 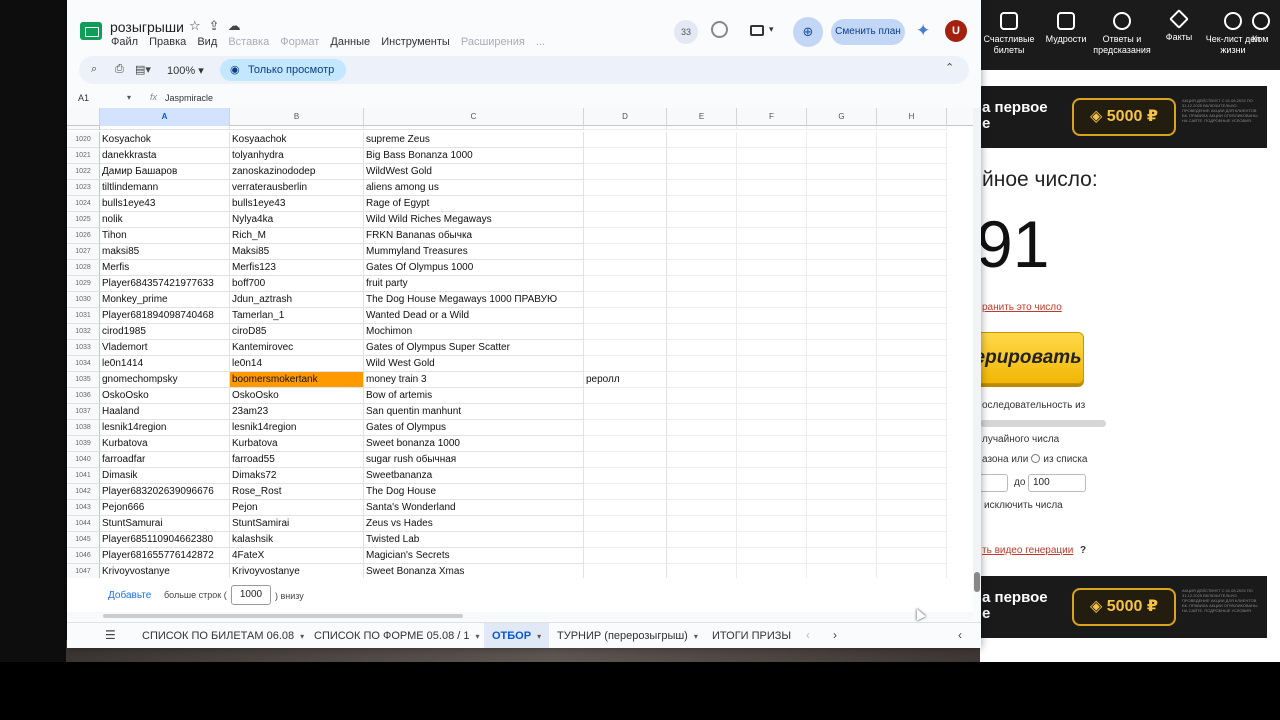 What do you see at coordinates (297, 316) in the screenshot?
I see `table-cell: Tamerlan_1` at bounding box center [297, 316].